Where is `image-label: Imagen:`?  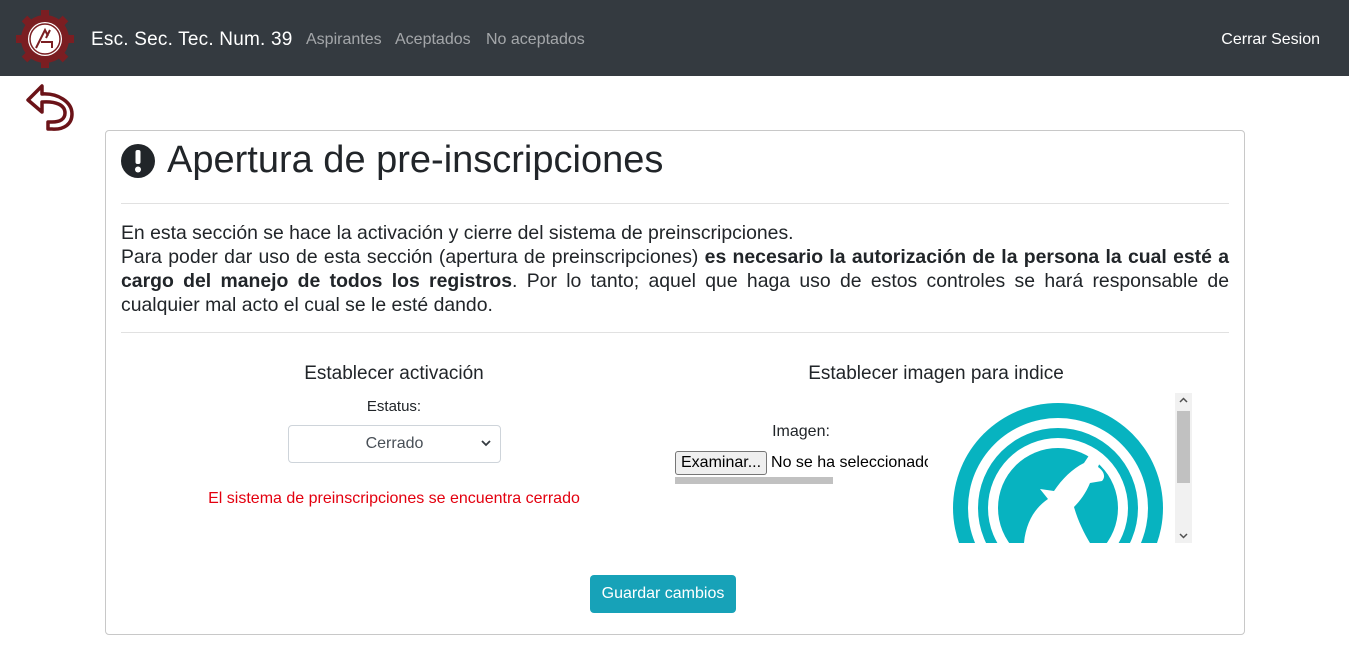
image-label: Imagen: is located at coordinates (801, 431).